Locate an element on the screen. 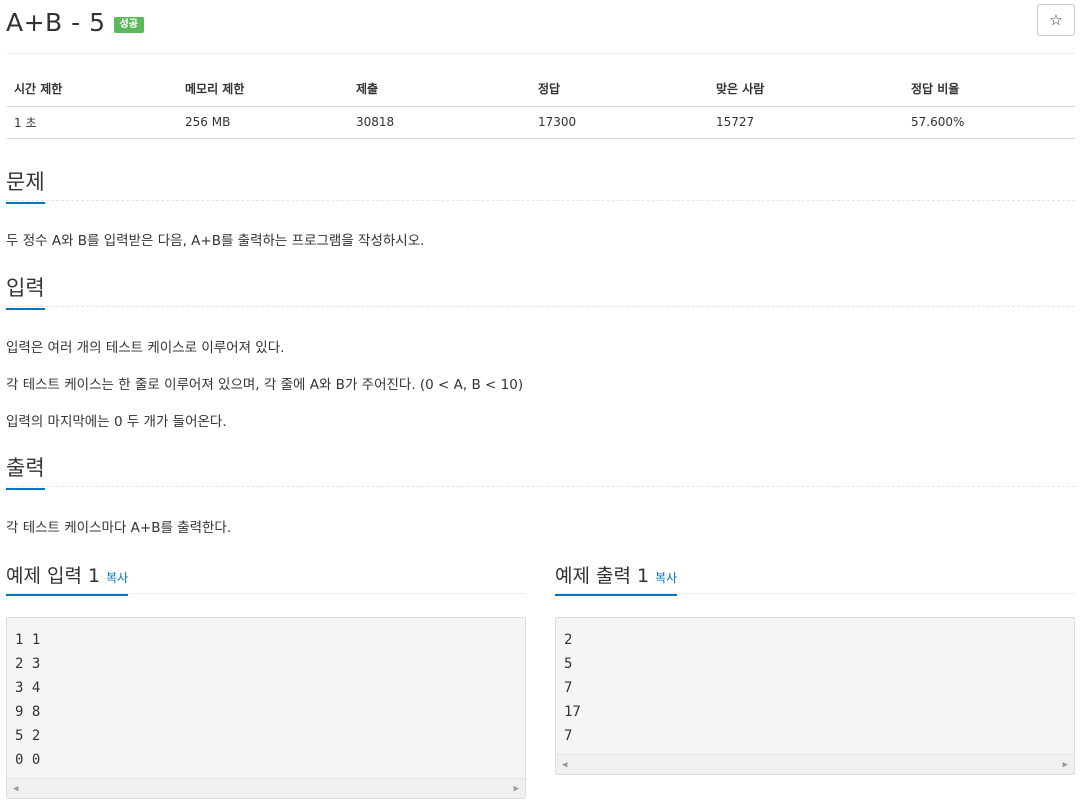 This screenshot has height=812, width=1092. sample-output-content: 2 5 7 17 7 is located at coordinates (815, 683).